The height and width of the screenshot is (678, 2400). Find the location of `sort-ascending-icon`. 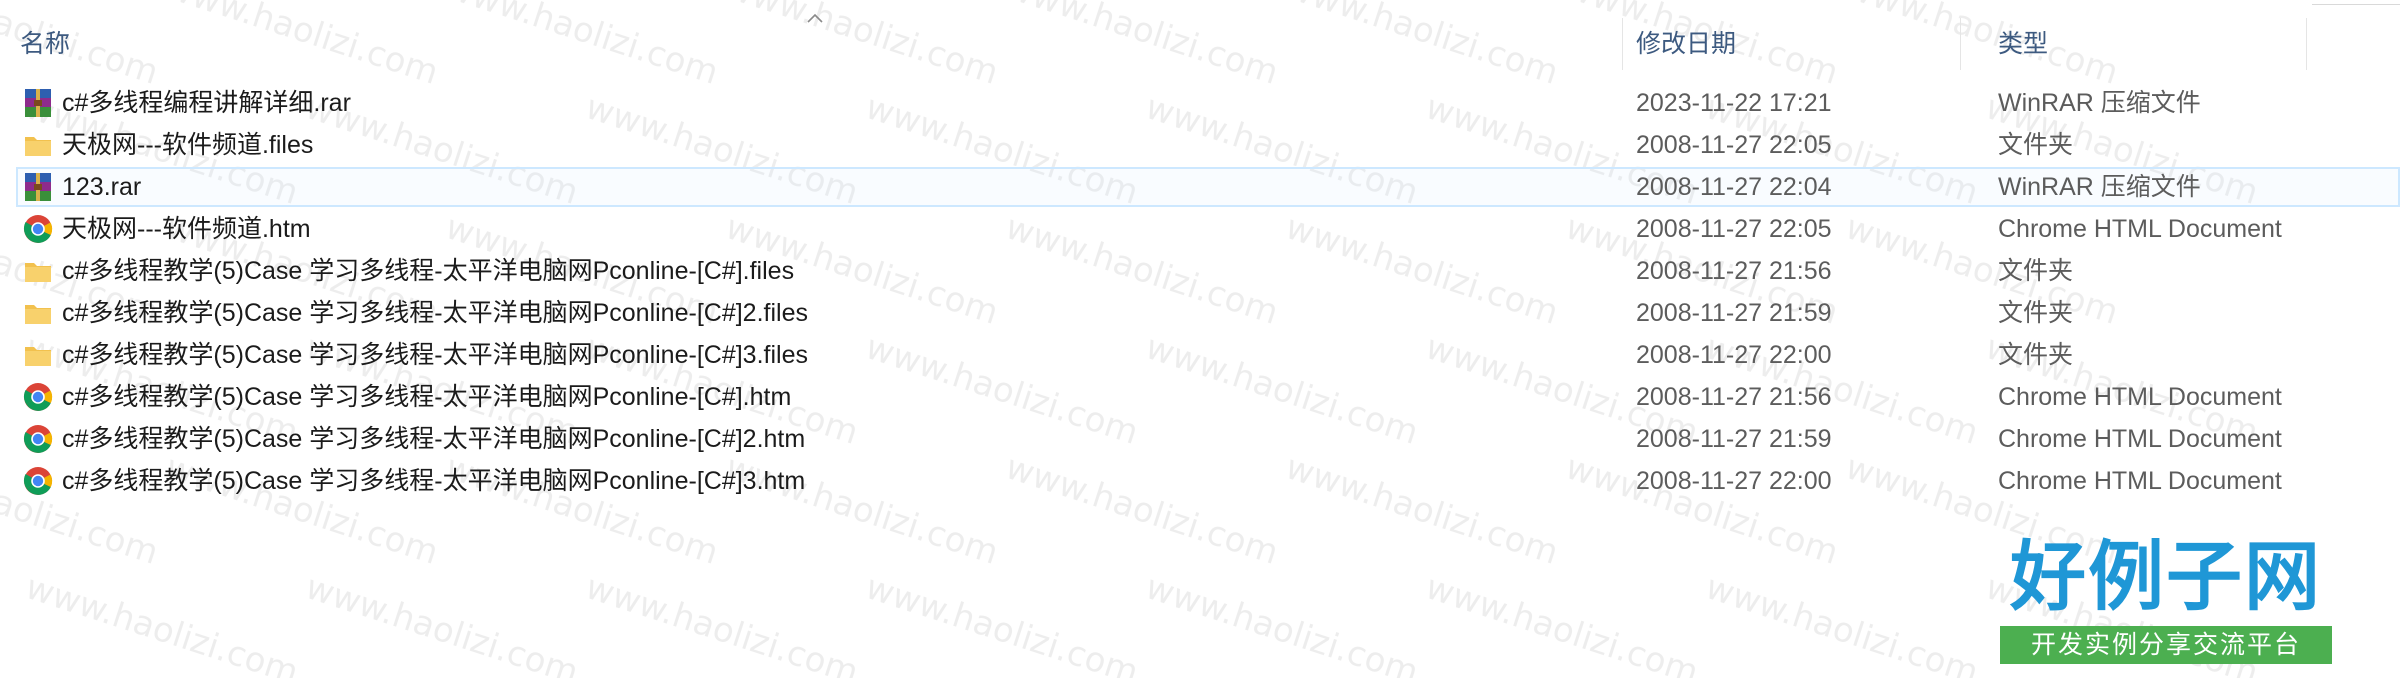

sort-ascending-icon is located at coordinates (815, 18).